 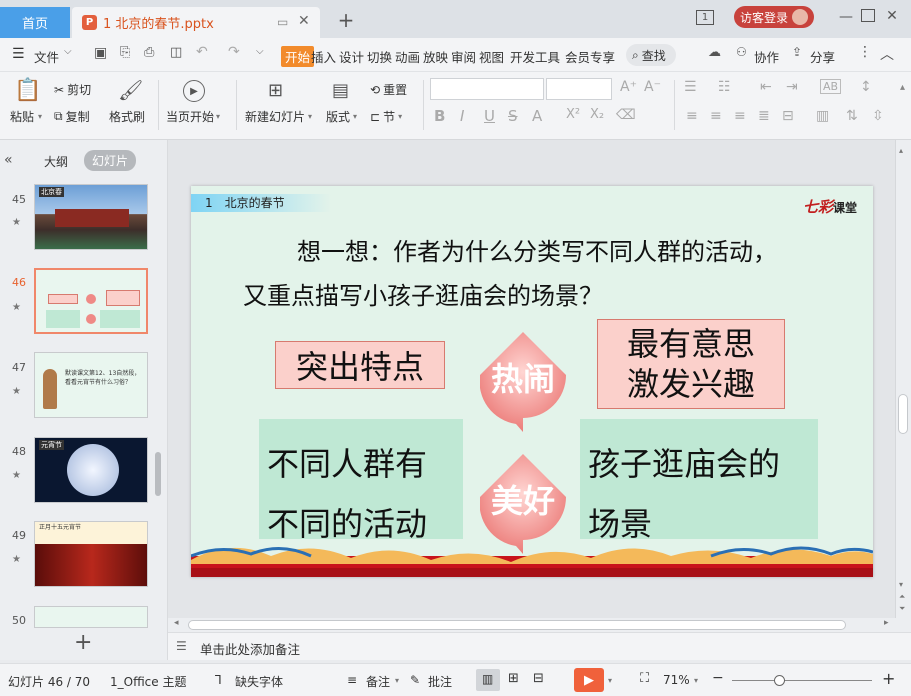 I want to click on menu-design: 设计, so click(x=351, y=56).